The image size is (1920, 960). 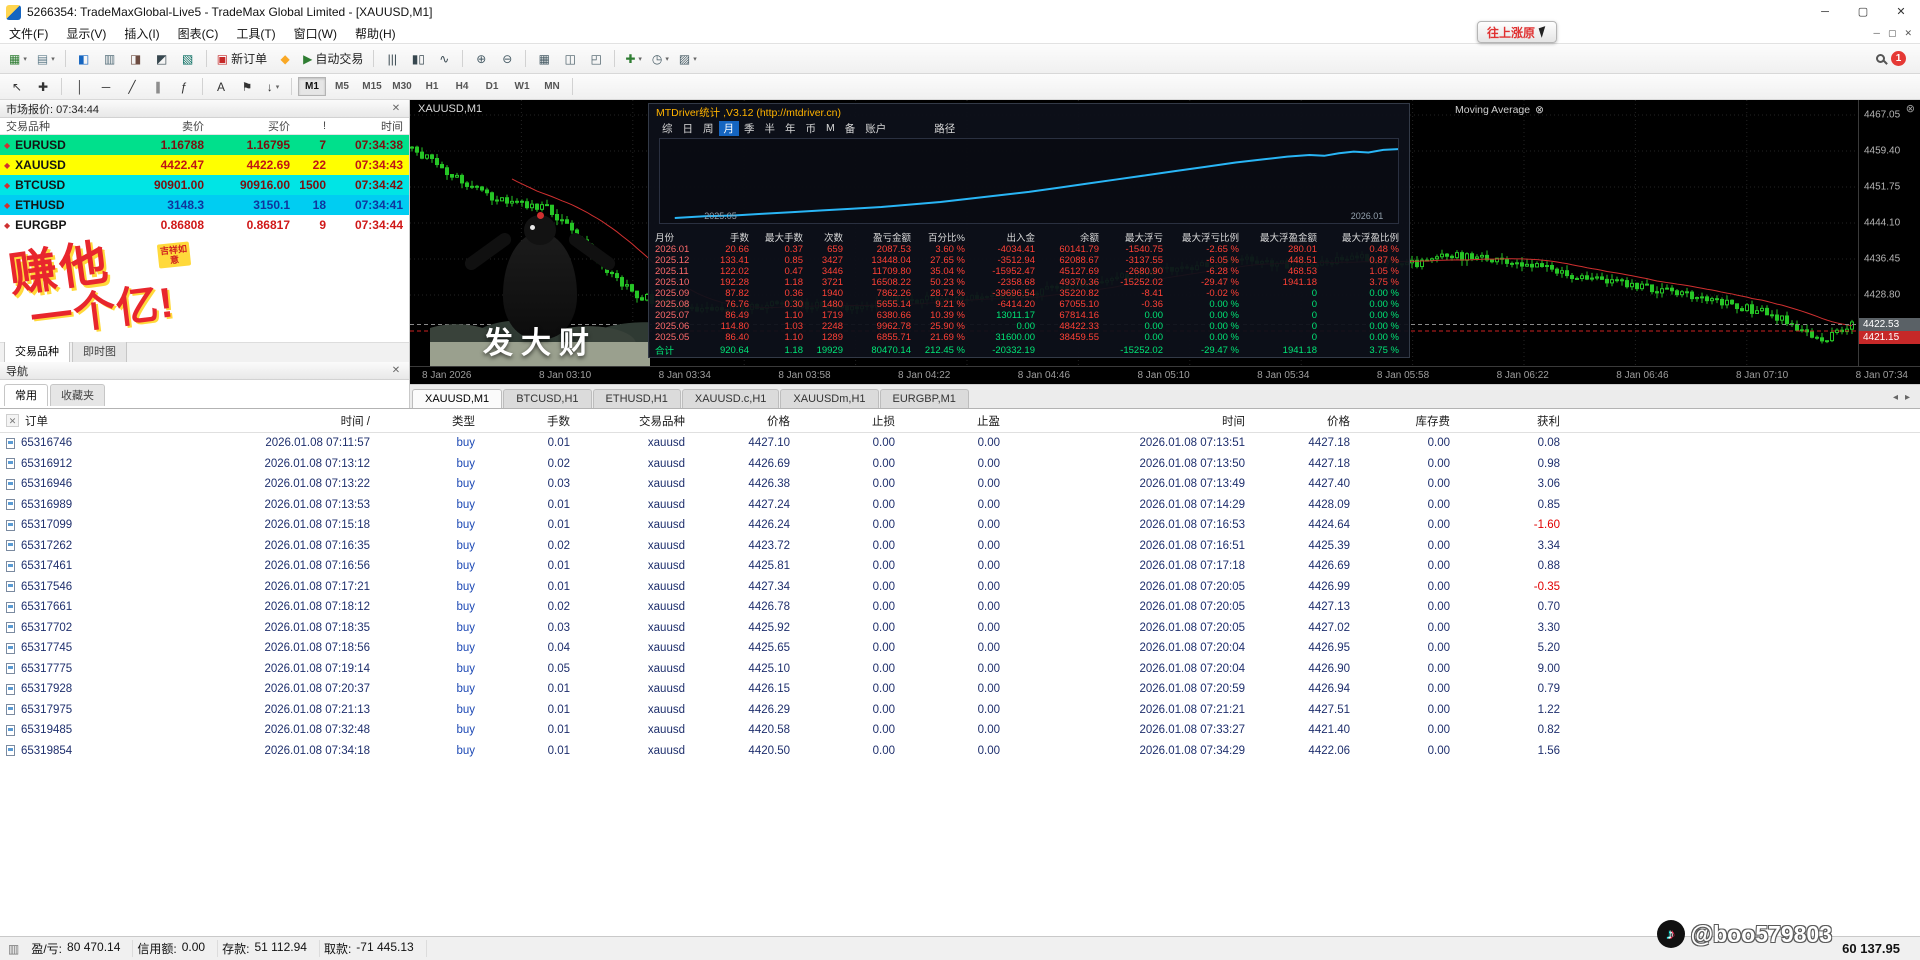 What do you see at coordinates (770, 128) in the screenshot?
I see `mtdriver-tab-半: 半` at bounding box center [770, 128].